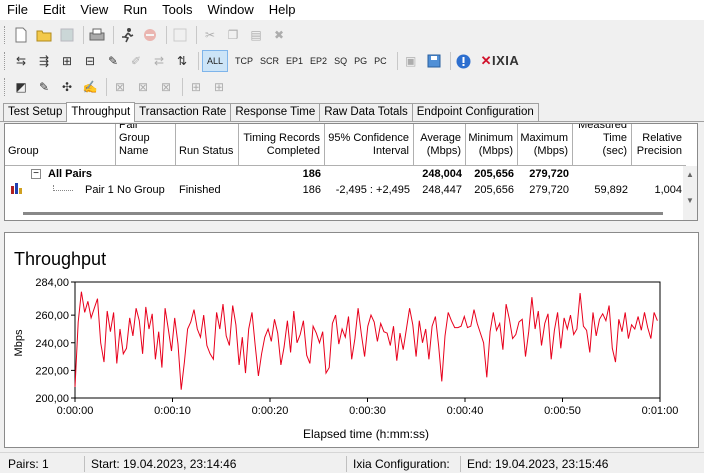 The width and height of the screenshot is (704, 473). Describe the element at coordinates (159, 61) in the screenshot. I see `swap-icon: ⇄` at that location.